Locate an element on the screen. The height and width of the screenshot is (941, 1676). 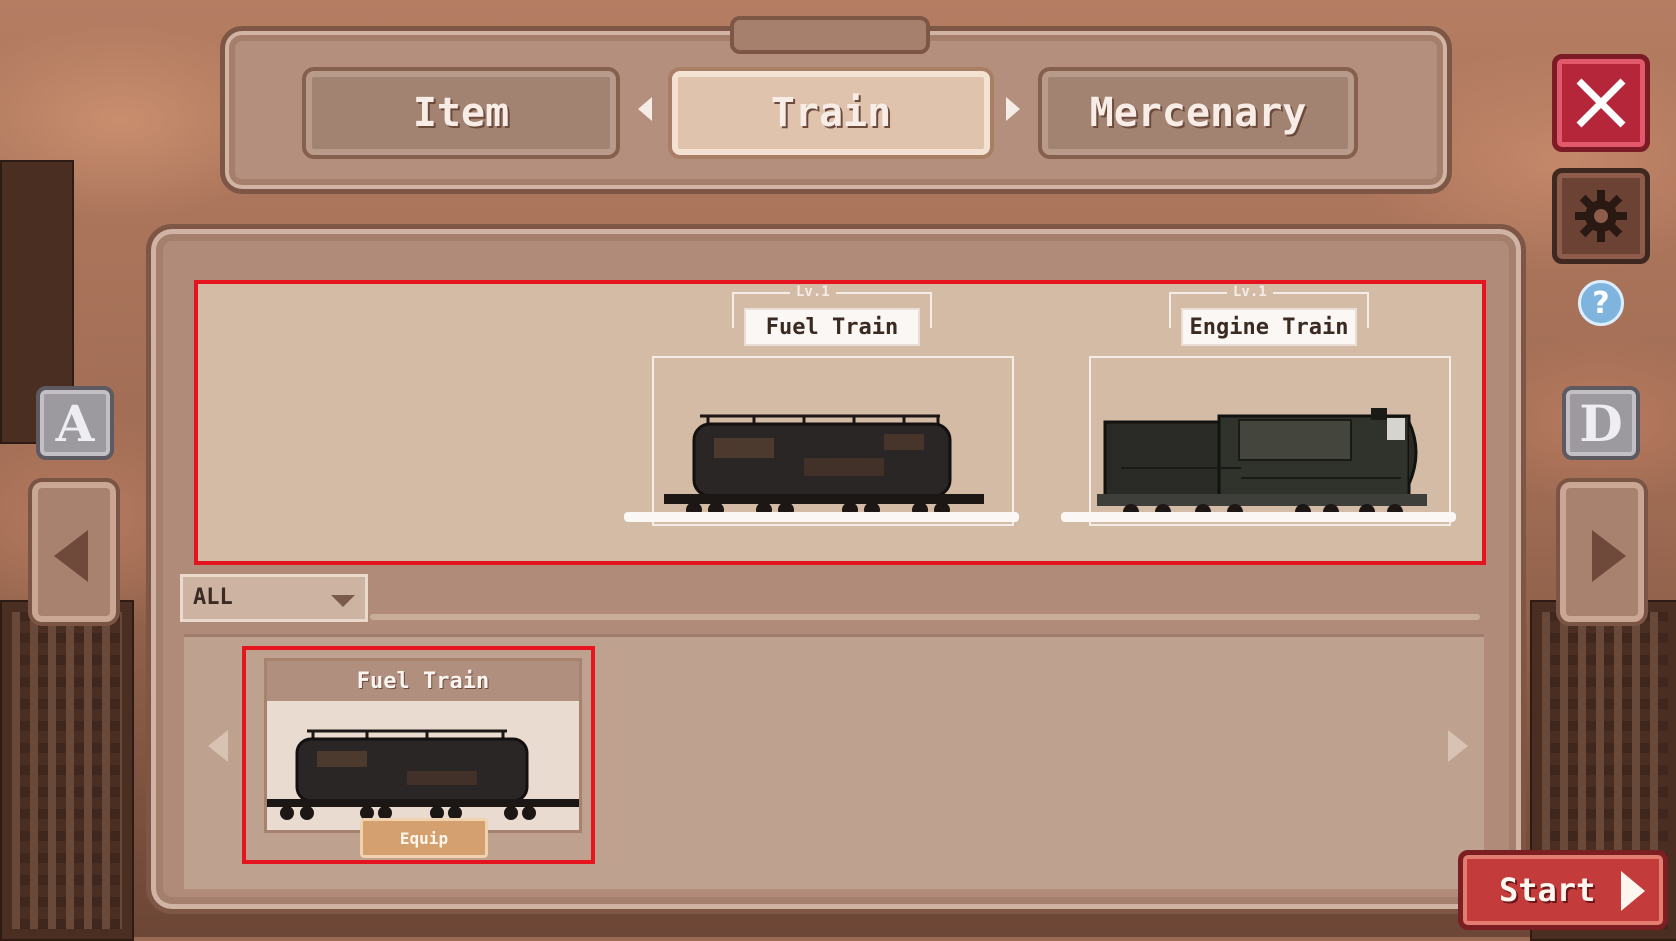
key-d-button: D is located at coordinates (1601, 423).